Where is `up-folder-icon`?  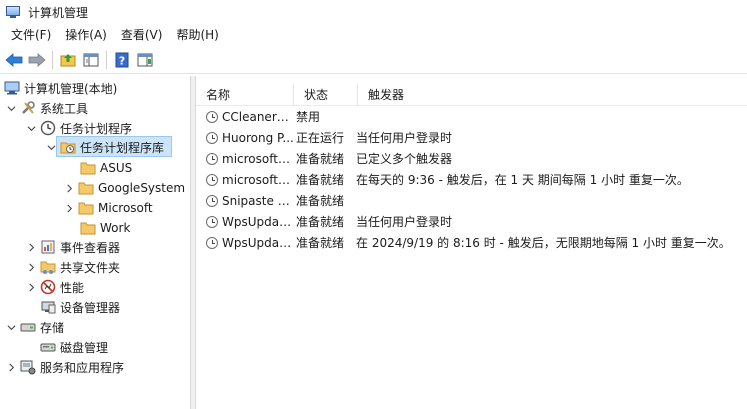 up-folder-icon is located at coordinates (68, 60).